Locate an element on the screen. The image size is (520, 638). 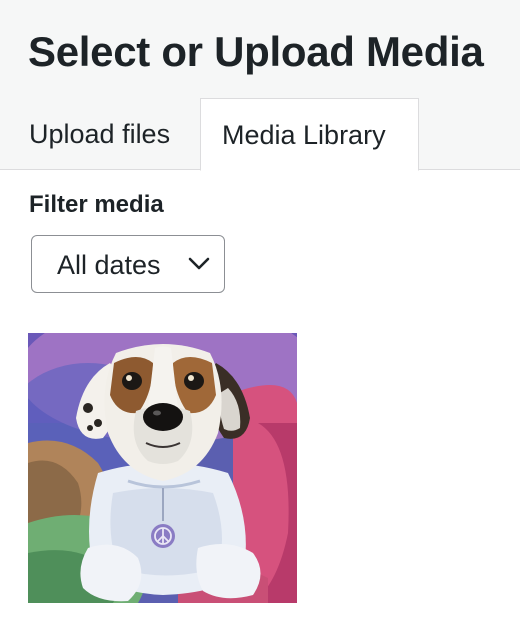
tab-upload-files: Upload files is located at coordinates (100, 134).